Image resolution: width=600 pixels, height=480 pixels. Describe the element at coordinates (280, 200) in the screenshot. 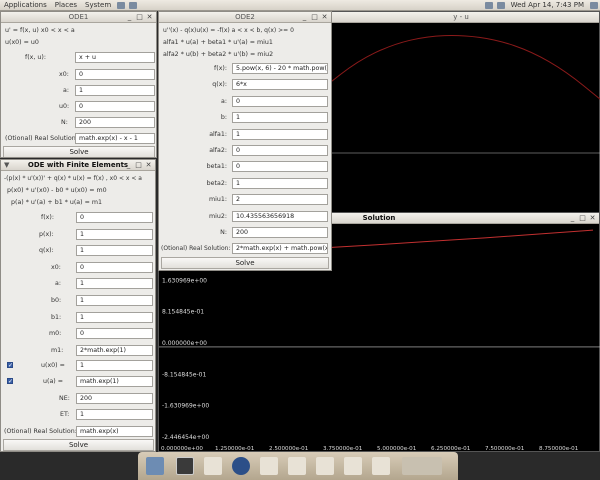

I see `ode2-row-input: 2` at that location.